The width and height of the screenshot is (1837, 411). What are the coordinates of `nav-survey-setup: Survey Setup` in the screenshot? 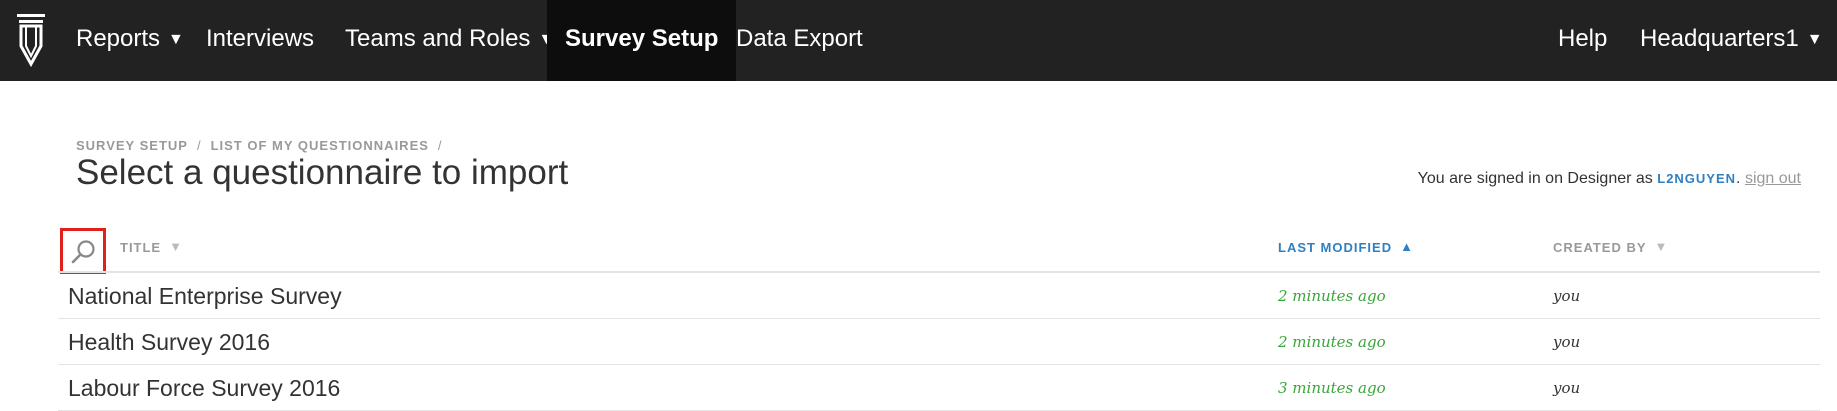 It's located at (642, 40).